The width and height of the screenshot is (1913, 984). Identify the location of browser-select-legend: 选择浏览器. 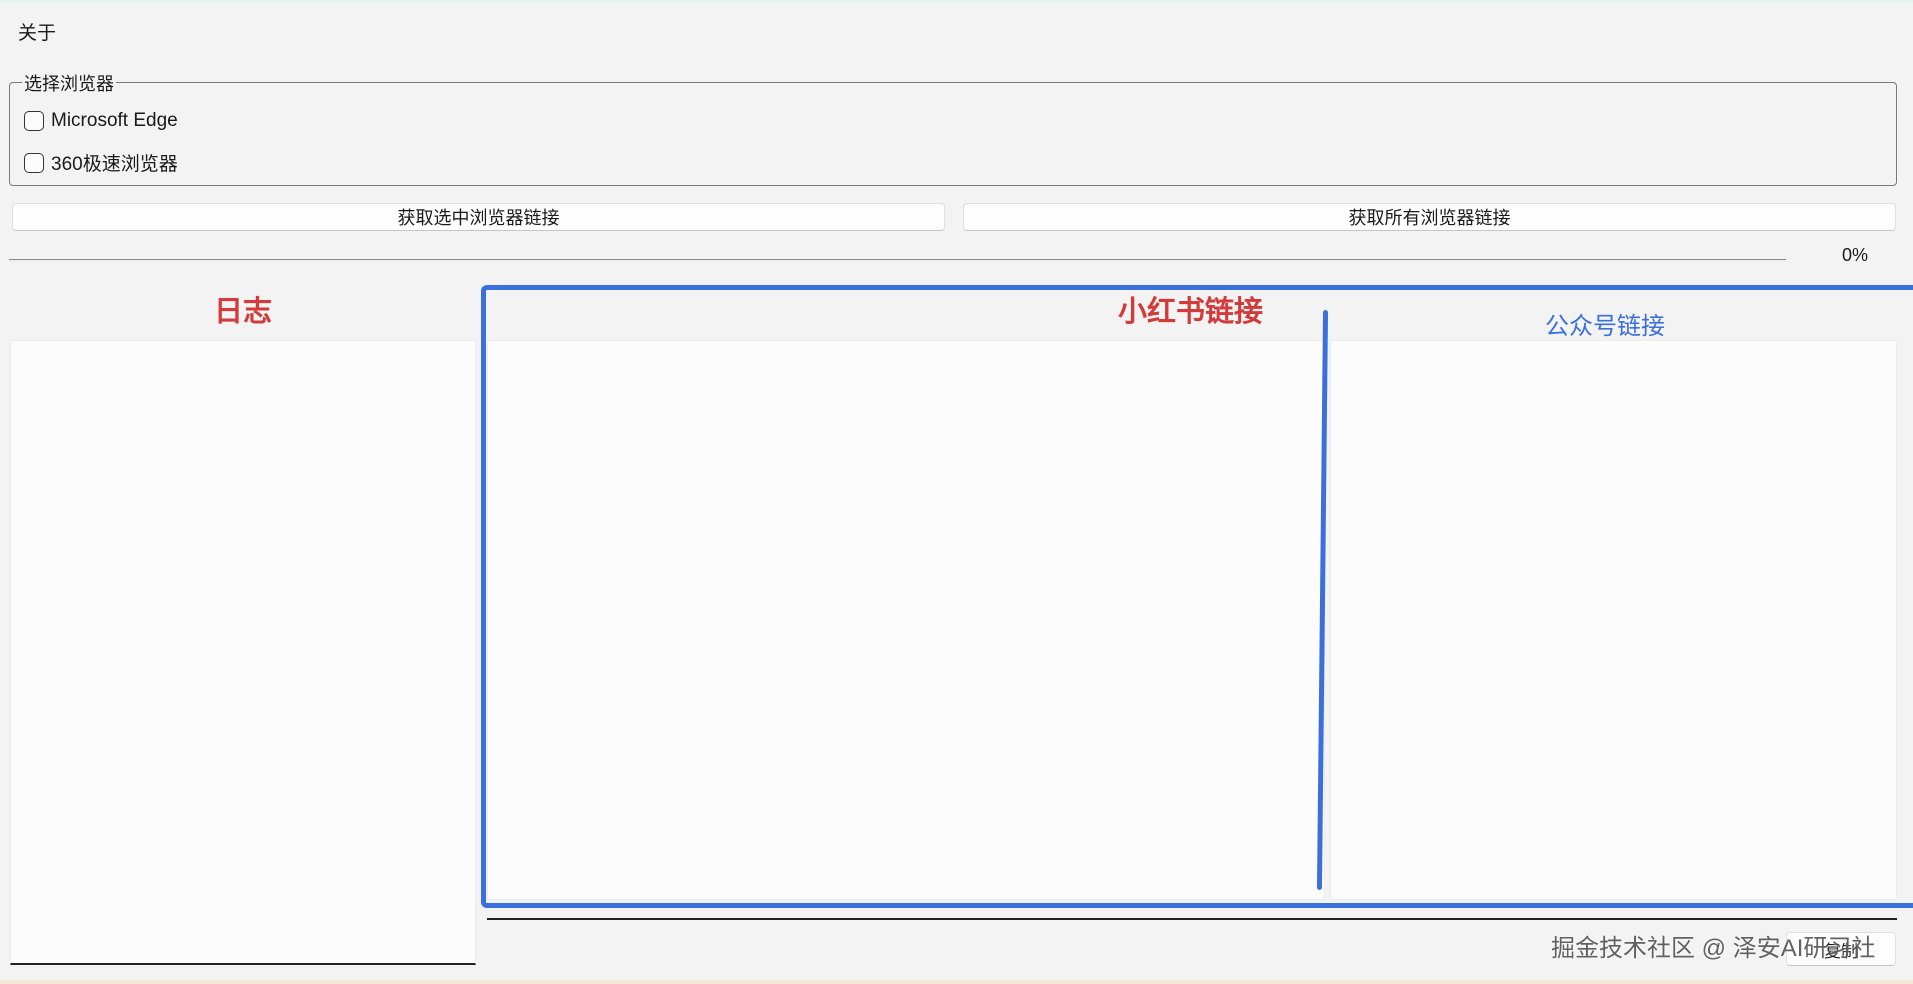
(69, 83).